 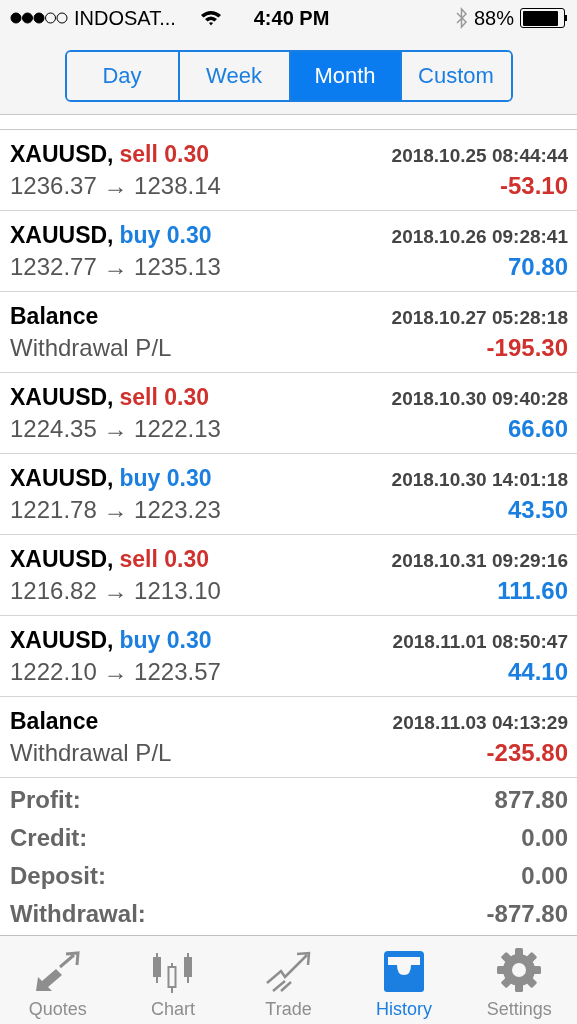 What do you see at coordinates (291, 18) in the screenshot?
I see `clock-time: 4:40 PM` at bounding box center [291, 18].